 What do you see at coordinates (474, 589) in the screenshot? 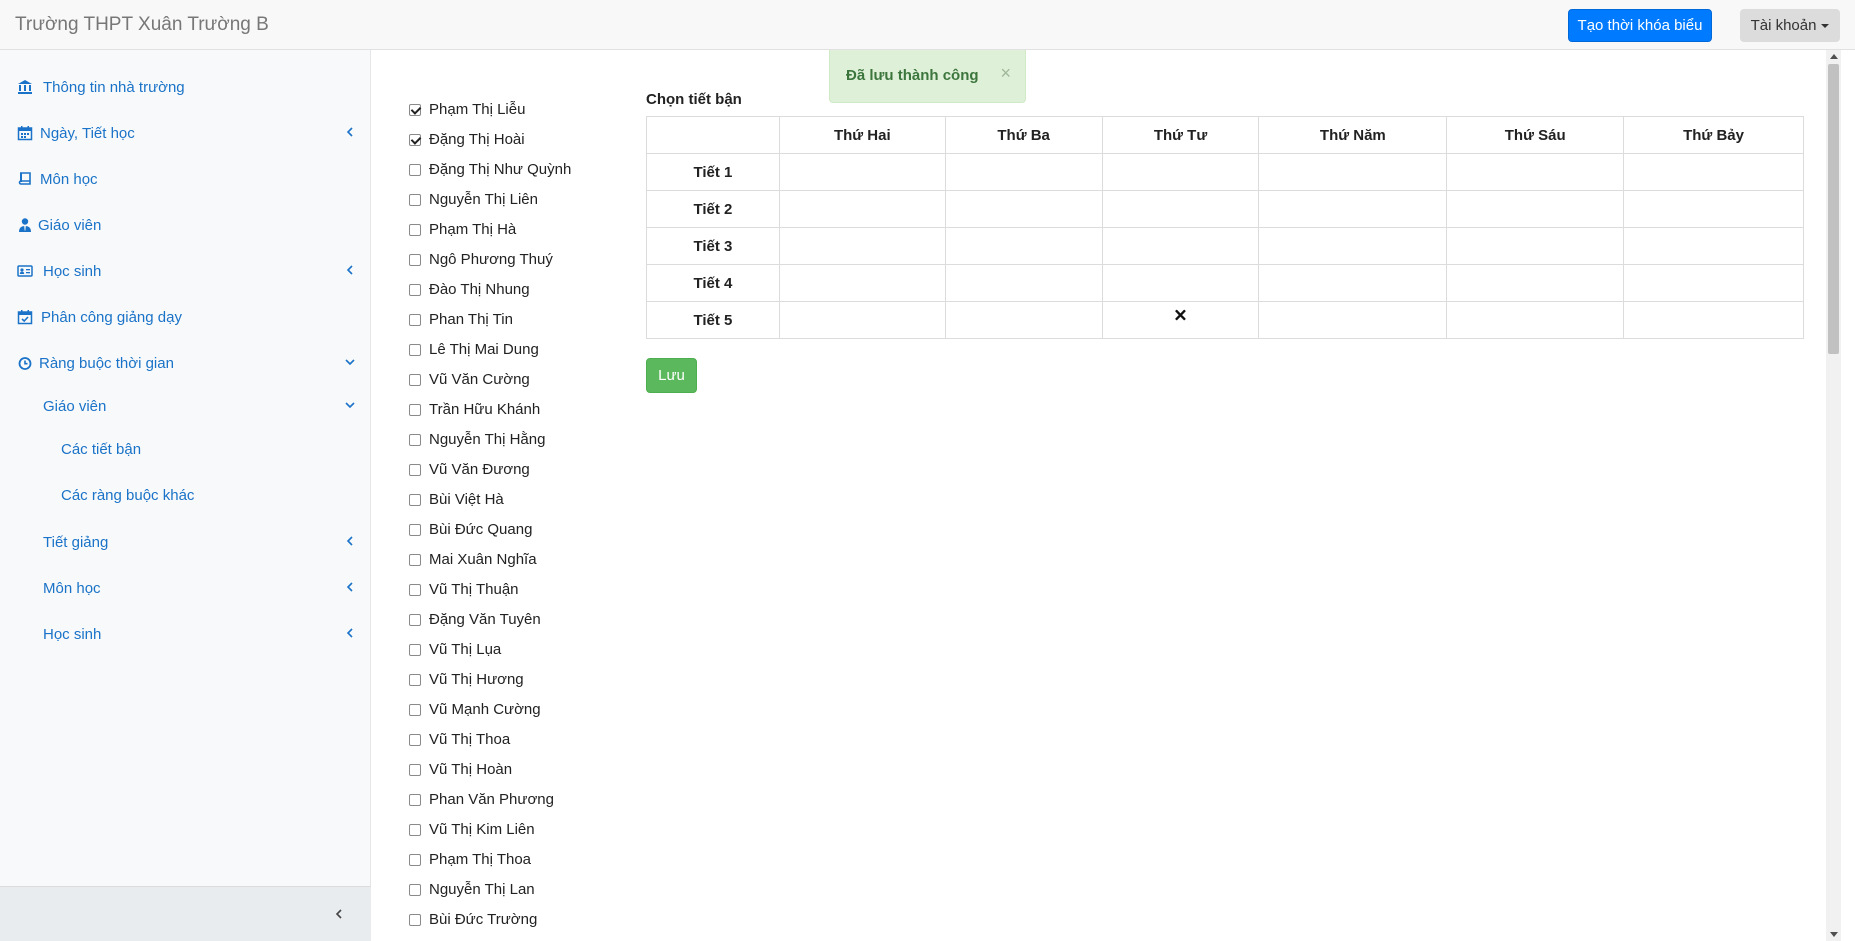
I see `teacher-name: Vũ Thị Thuận` at bounding box center [474, 589].